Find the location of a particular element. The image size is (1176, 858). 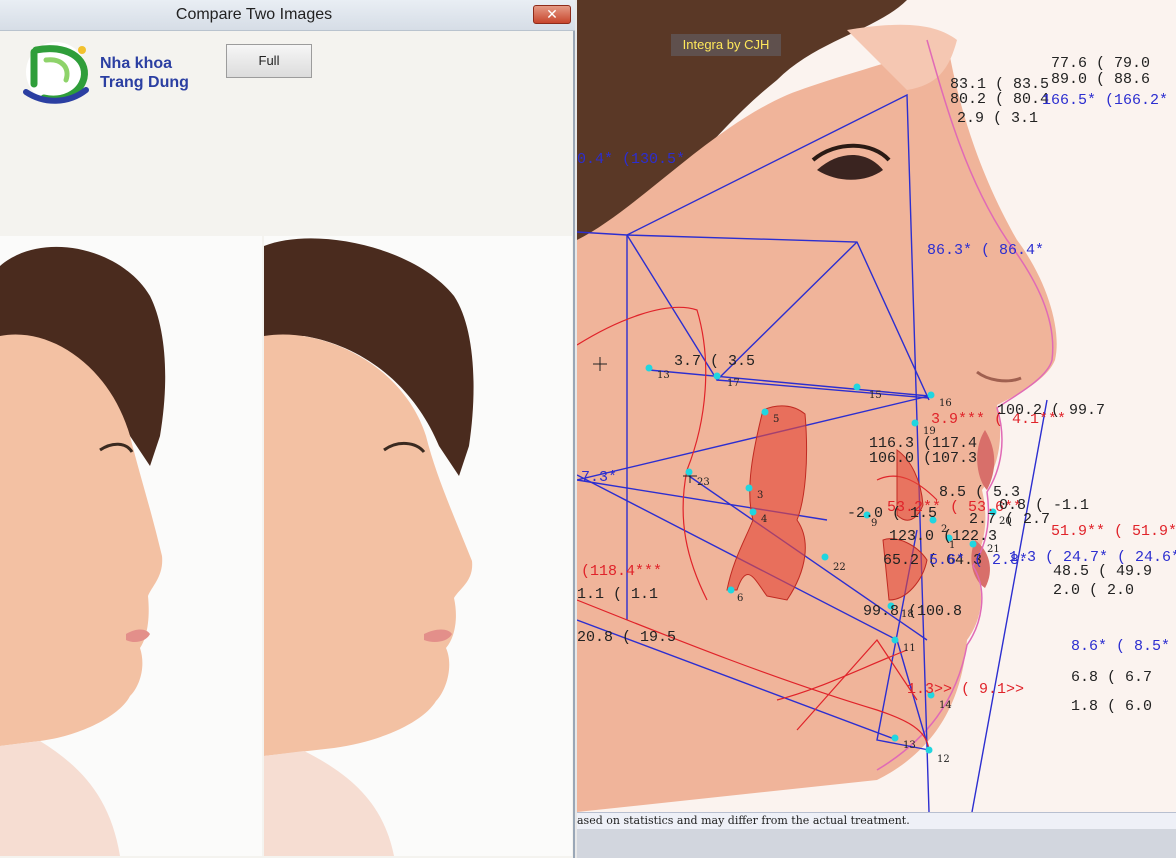

measure-value: 2.0 ( 2.0 is located at coordinates (1094, 590).